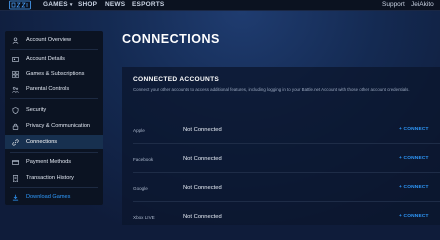 This screenshot has height=240, width=440. Describe the element at coordinates (15, 162) in the screenshot. I see `credit-card-icon` at that location.